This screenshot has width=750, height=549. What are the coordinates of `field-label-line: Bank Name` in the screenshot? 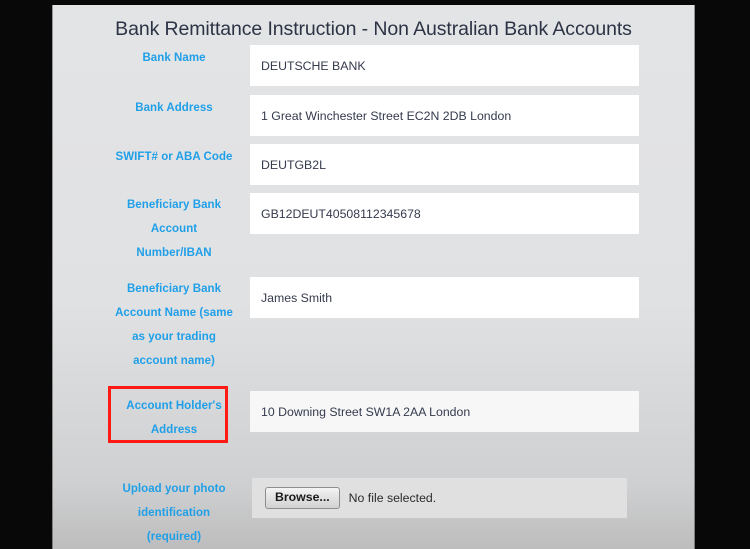 It's located at (174, 58).